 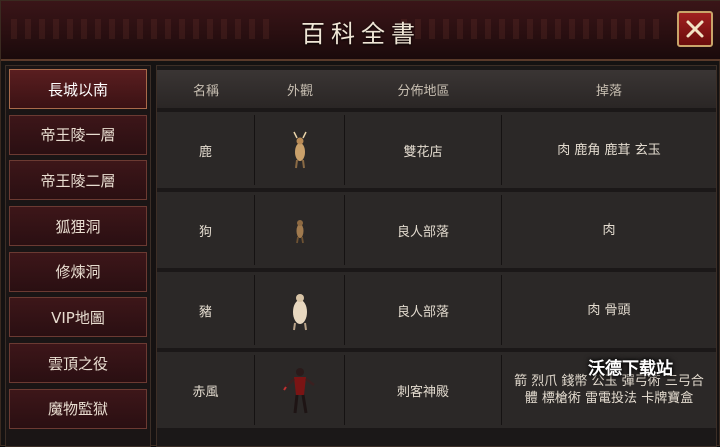 I want to click on table-row: 狗 良人部落 肉, so click(x=436, y=232).